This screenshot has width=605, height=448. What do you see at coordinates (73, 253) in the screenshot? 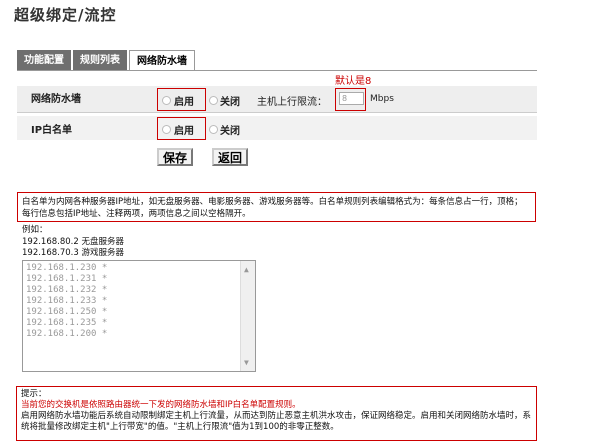
I see `example-line-2: 192.168.70.3 游戏服务器` at bounding box center [73, 253].